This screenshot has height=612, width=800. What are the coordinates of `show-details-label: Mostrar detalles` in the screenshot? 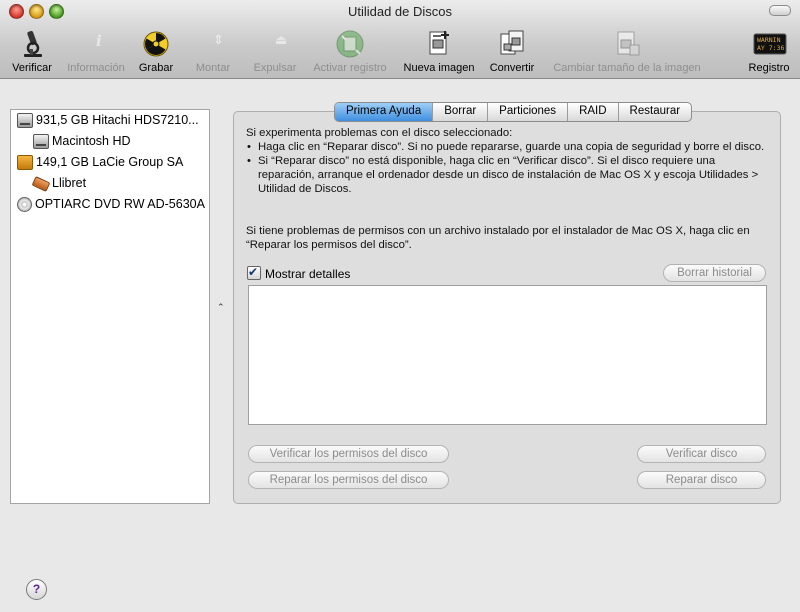 It's located at (308, 274).